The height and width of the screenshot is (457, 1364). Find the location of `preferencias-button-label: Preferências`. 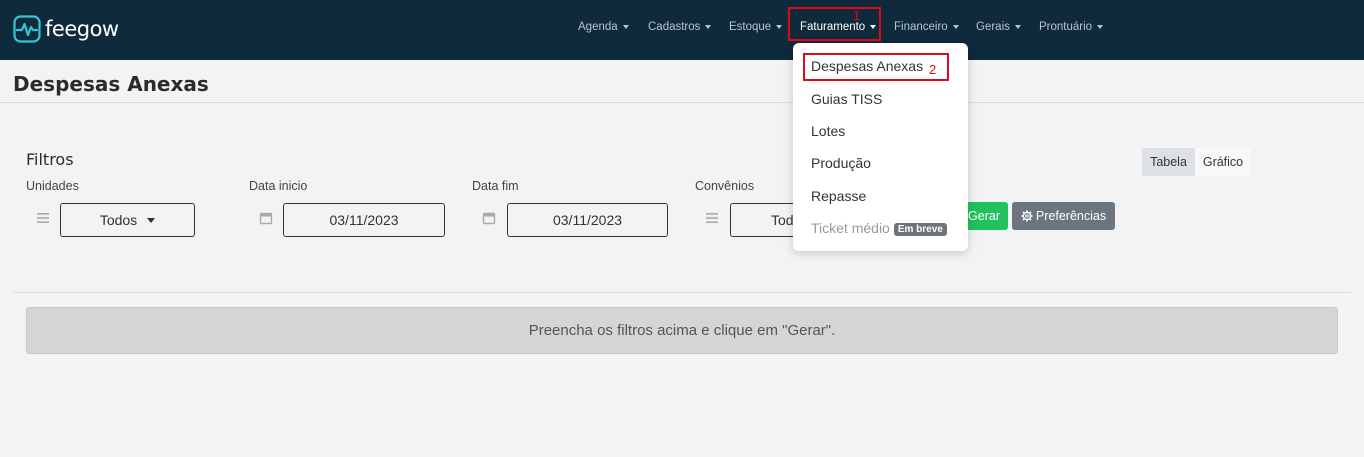

preferencias-button-label: Preferências is located at coordinates (1071, 216).